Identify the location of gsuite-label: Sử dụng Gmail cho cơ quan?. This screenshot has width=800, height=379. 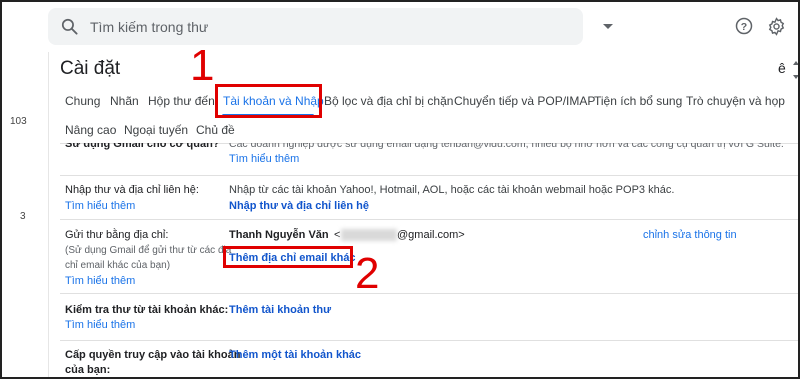
(142, 144).